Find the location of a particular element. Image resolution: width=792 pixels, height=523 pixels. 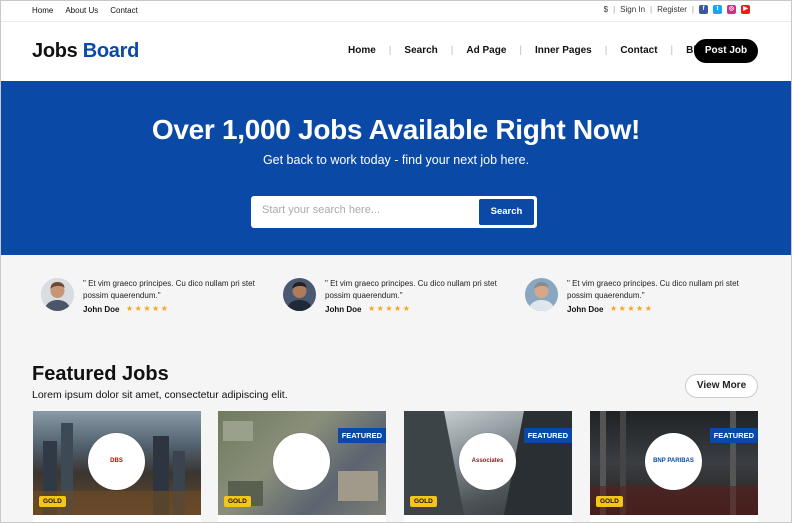

company-name: DBS is located at coordinates (116, 461).